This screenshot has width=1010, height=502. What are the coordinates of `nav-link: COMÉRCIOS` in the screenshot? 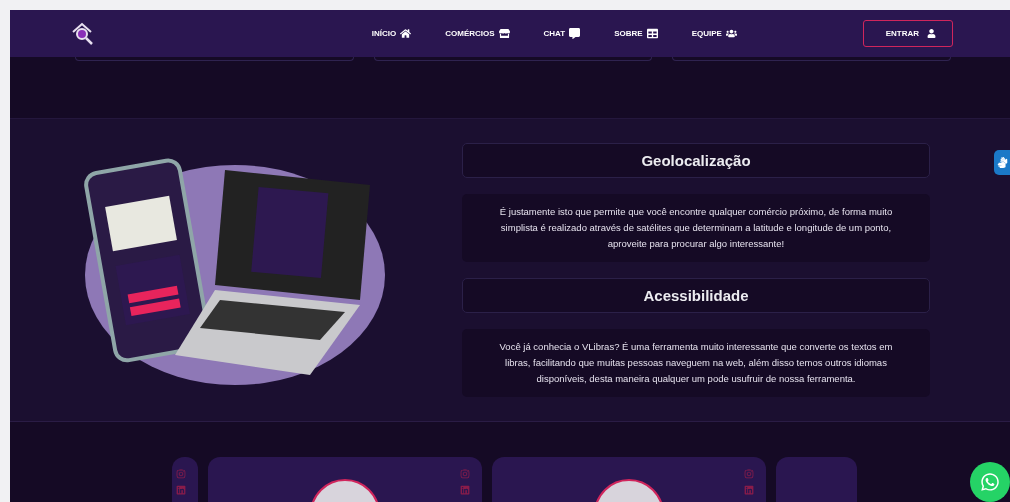 It's located at (477, 33).